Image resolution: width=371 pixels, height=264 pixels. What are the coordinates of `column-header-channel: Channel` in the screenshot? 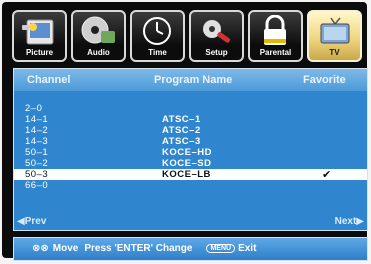 It's located at (49, 80).